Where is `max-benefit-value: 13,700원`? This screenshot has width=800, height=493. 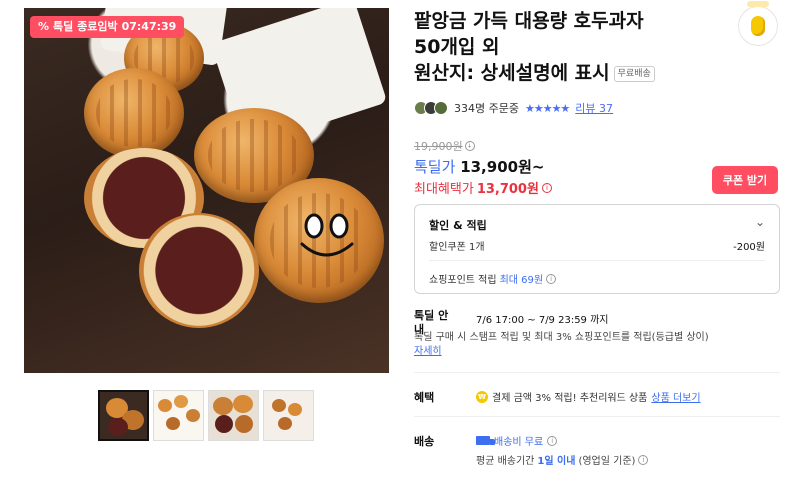 max-benefit-value: 13,700원 is located at coordinates (507, 189).